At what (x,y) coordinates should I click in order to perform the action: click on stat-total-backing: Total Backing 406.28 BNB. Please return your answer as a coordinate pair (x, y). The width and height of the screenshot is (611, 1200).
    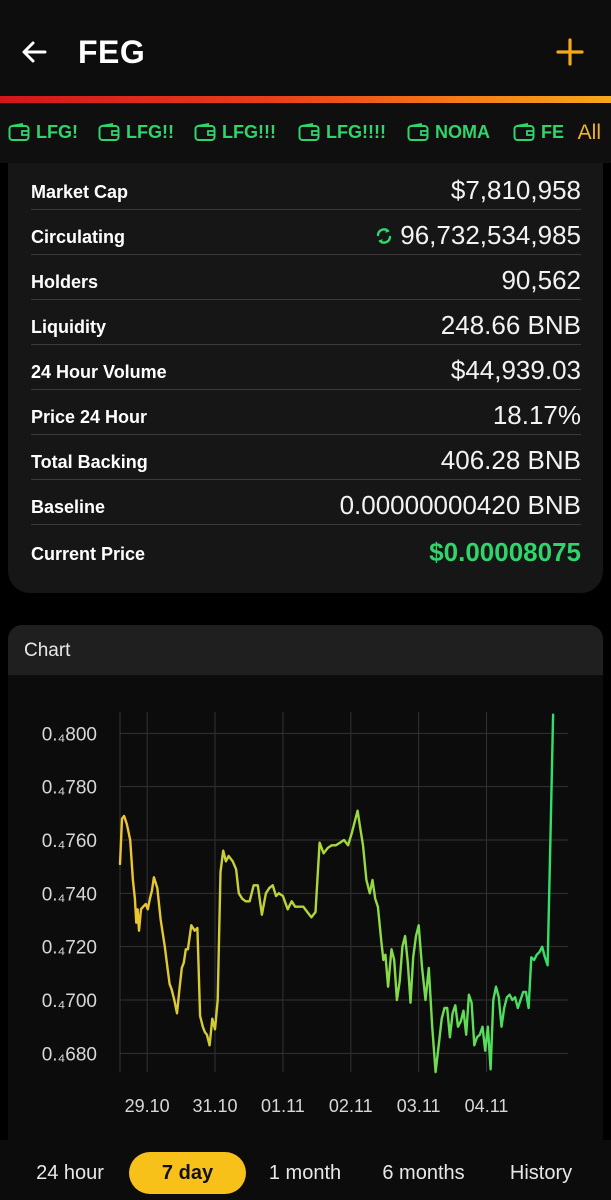
    Looking at the image, I should click on (306, 457).